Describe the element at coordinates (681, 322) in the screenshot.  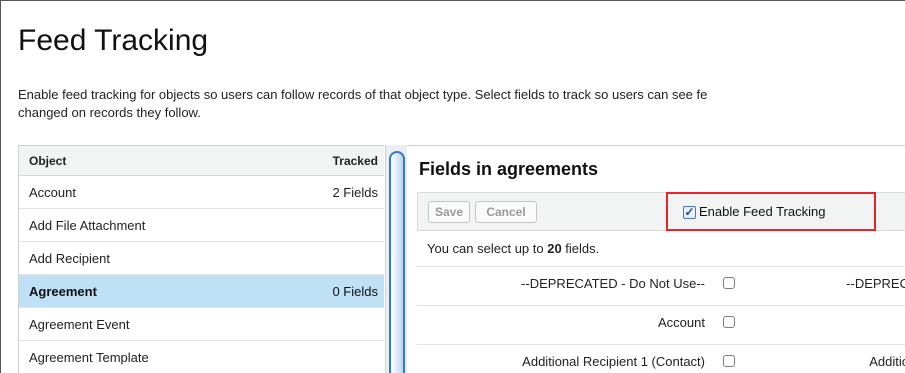
I see `field-label: Account` at that location.